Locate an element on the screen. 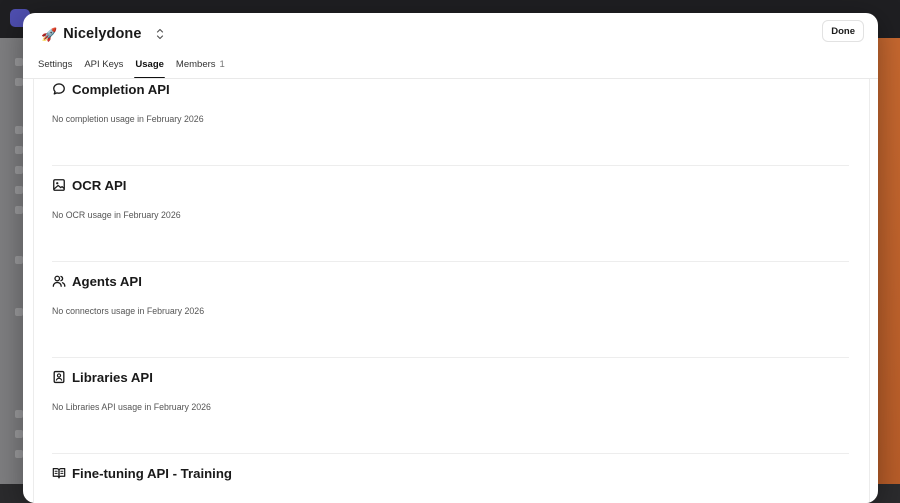  empty-usage-text: No Libraries API usage in February 2026 is located at coordinates (131, 407).